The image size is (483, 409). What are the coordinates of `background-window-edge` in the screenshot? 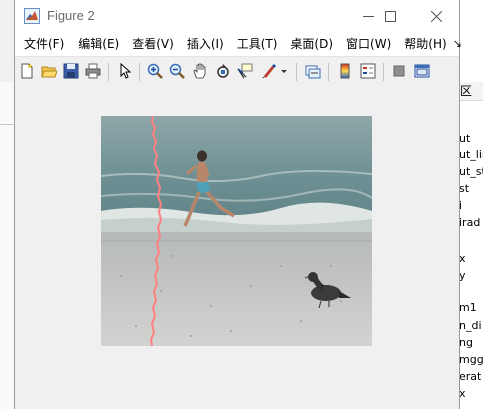 It's located at (7, 245).